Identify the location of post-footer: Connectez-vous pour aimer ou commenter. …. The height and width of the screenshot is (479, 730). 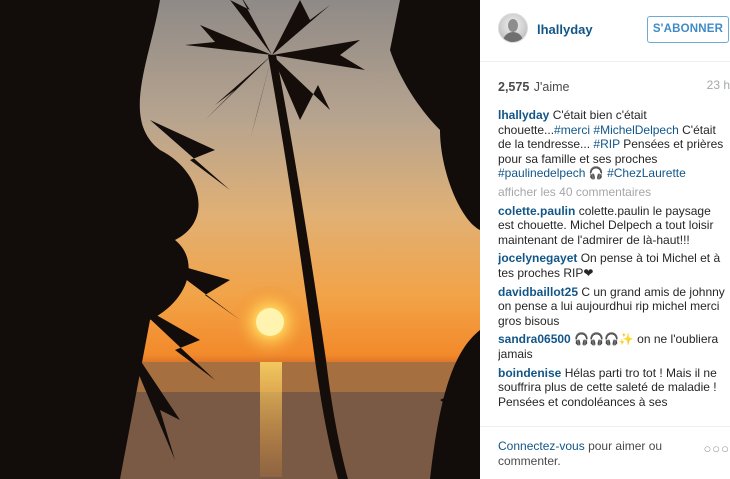
(605, 452).